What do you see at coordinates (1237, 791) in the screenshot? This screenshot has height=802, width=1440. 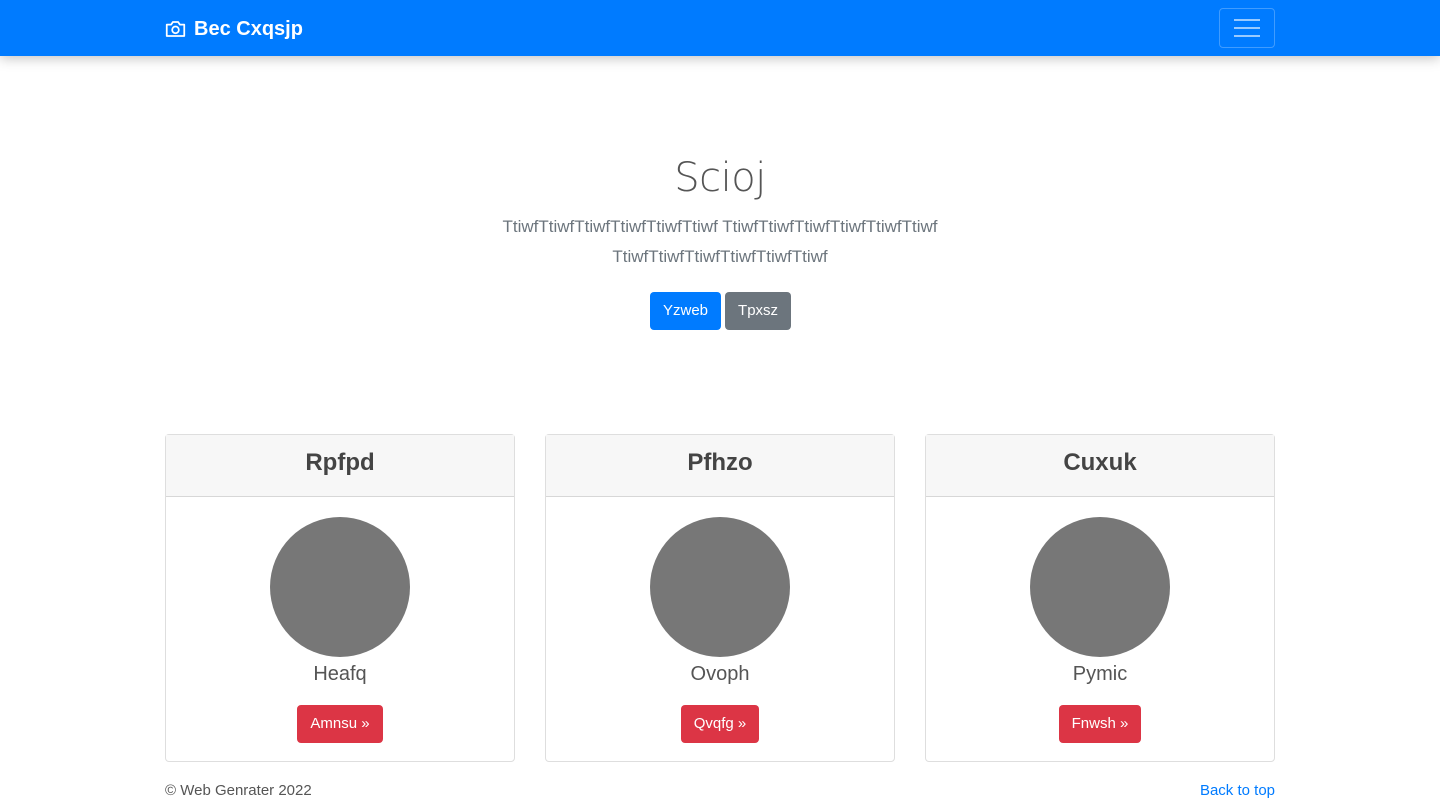 I see `back-to-top-link: Back to top` at bounding box center [1237, 791].